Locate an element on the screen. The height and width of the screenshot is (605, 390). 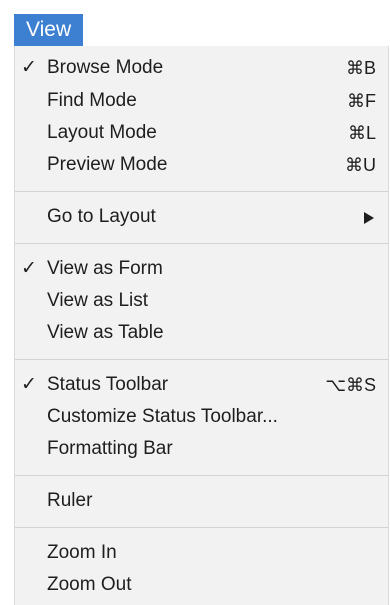
menu-item-go-to-layout: Go to Layout is located at coordinates (201, 217).